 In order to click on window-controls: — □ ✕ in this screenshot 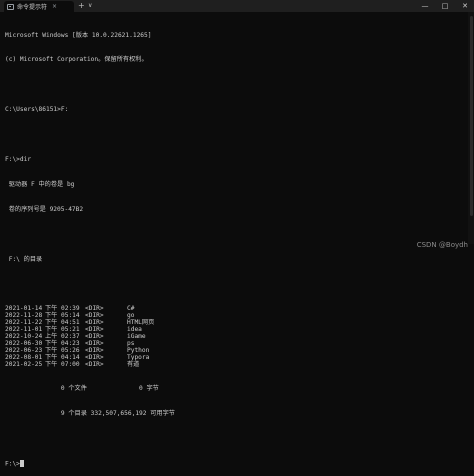, I will do `click(445, 6)`.